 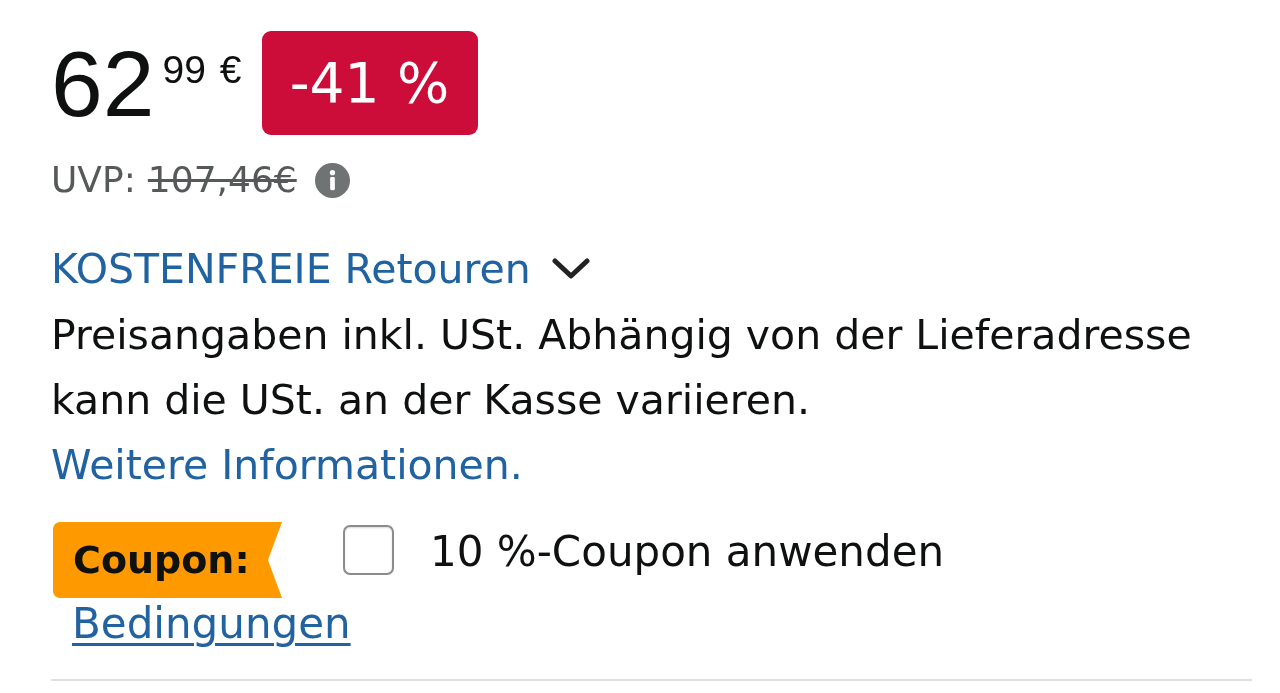 What do you see at coordinates (687, 552) in the screenshot?
I see `checkbox-label: 10 %-Coupon anwenden` at bounding box center [687, 552].